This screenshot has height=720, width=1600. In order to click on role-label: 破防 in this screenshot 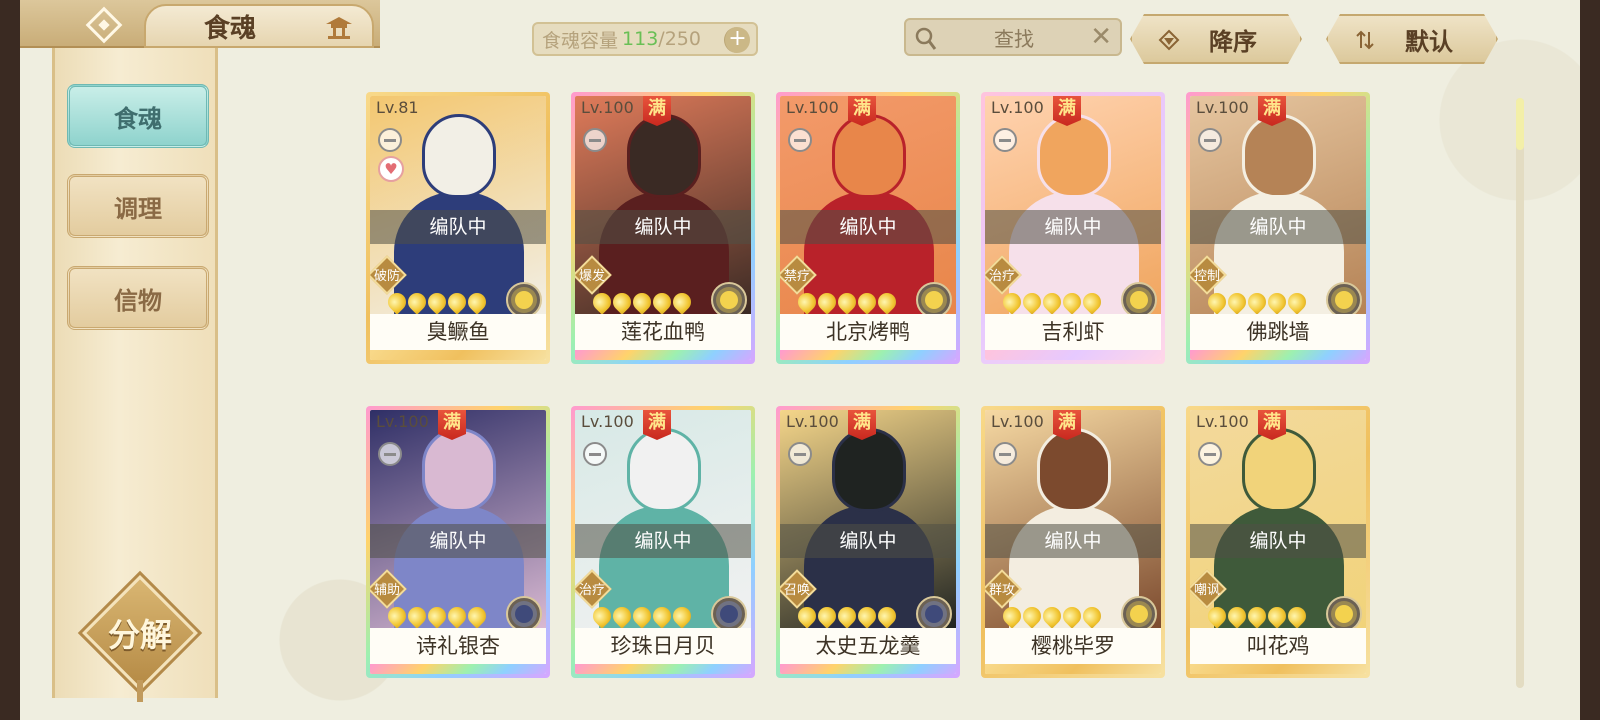, I will do `click(386, 276)`.